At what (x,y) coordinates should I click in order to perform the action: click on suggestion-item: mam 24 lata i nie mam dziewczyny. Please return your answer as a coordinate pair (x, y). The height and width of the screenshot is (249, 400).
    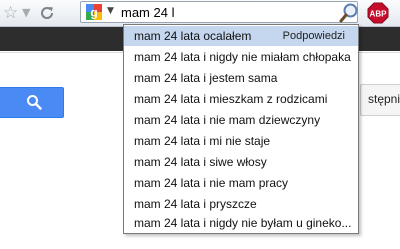
    Looking at the image, I should click on (241, 120).